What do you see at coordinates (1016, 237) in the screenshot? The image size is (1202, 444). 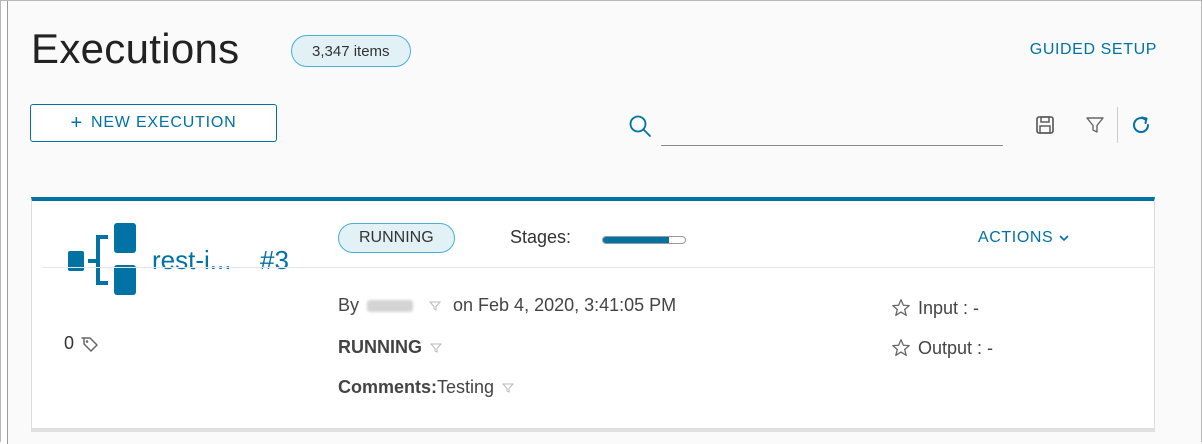 I see `actions-label: ACTIONS` at bounding box center [1016, 237].